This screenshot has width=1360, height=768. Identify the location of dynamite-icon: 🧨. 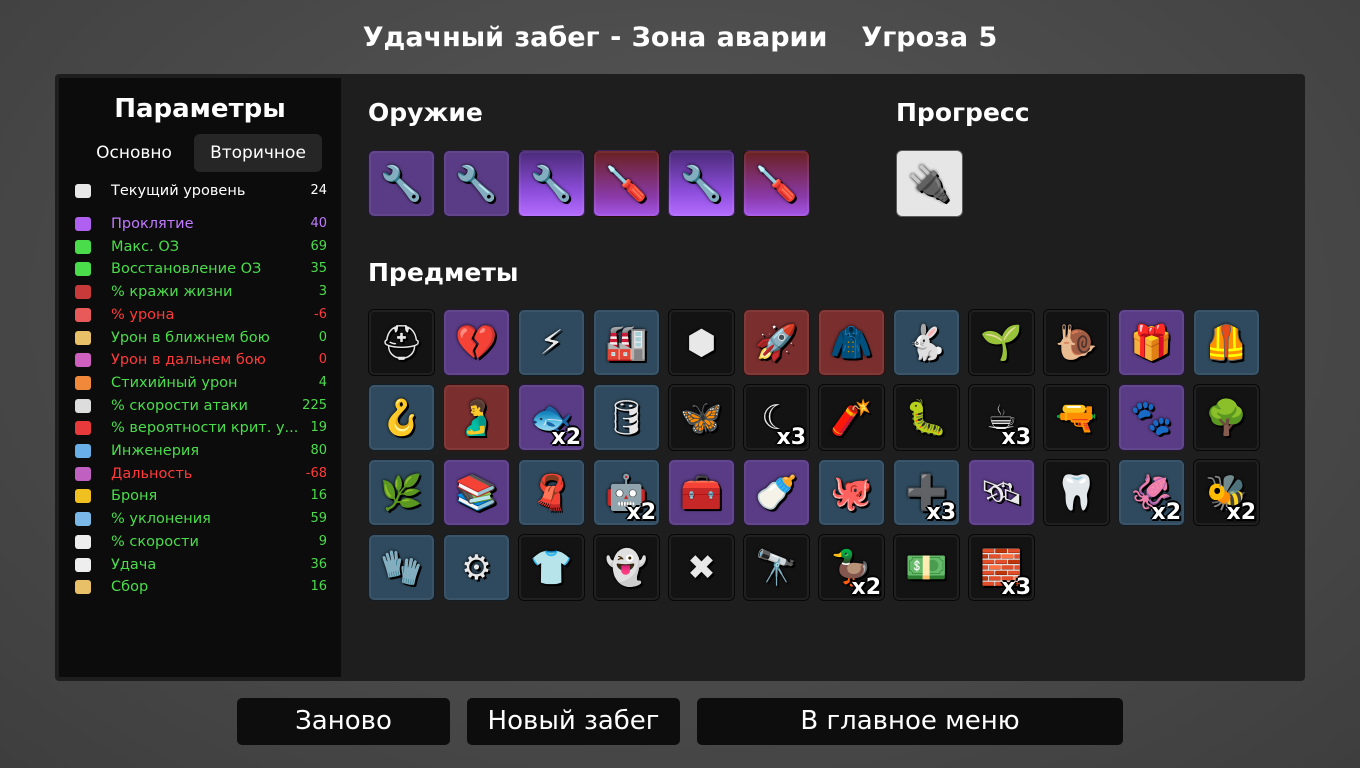
(851, 417).